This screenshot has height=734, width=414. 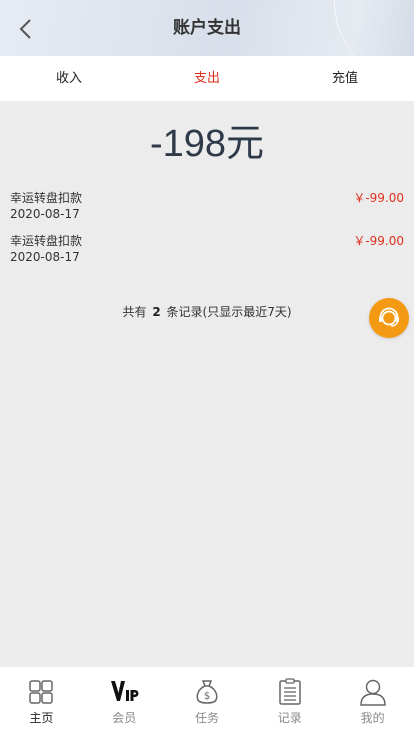 I want to click on tab-expense: 支出, so click(x=207, y=78).